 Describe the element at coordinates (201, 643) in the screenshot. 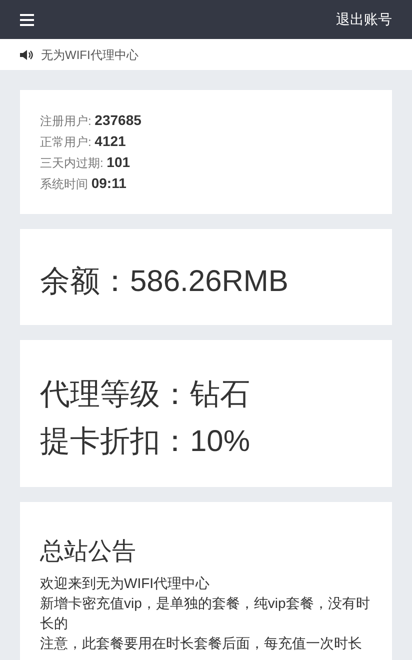

I see `announcement-line: 注意，此套餐要用在时长套餐后面，每充值一次时长` at that location.